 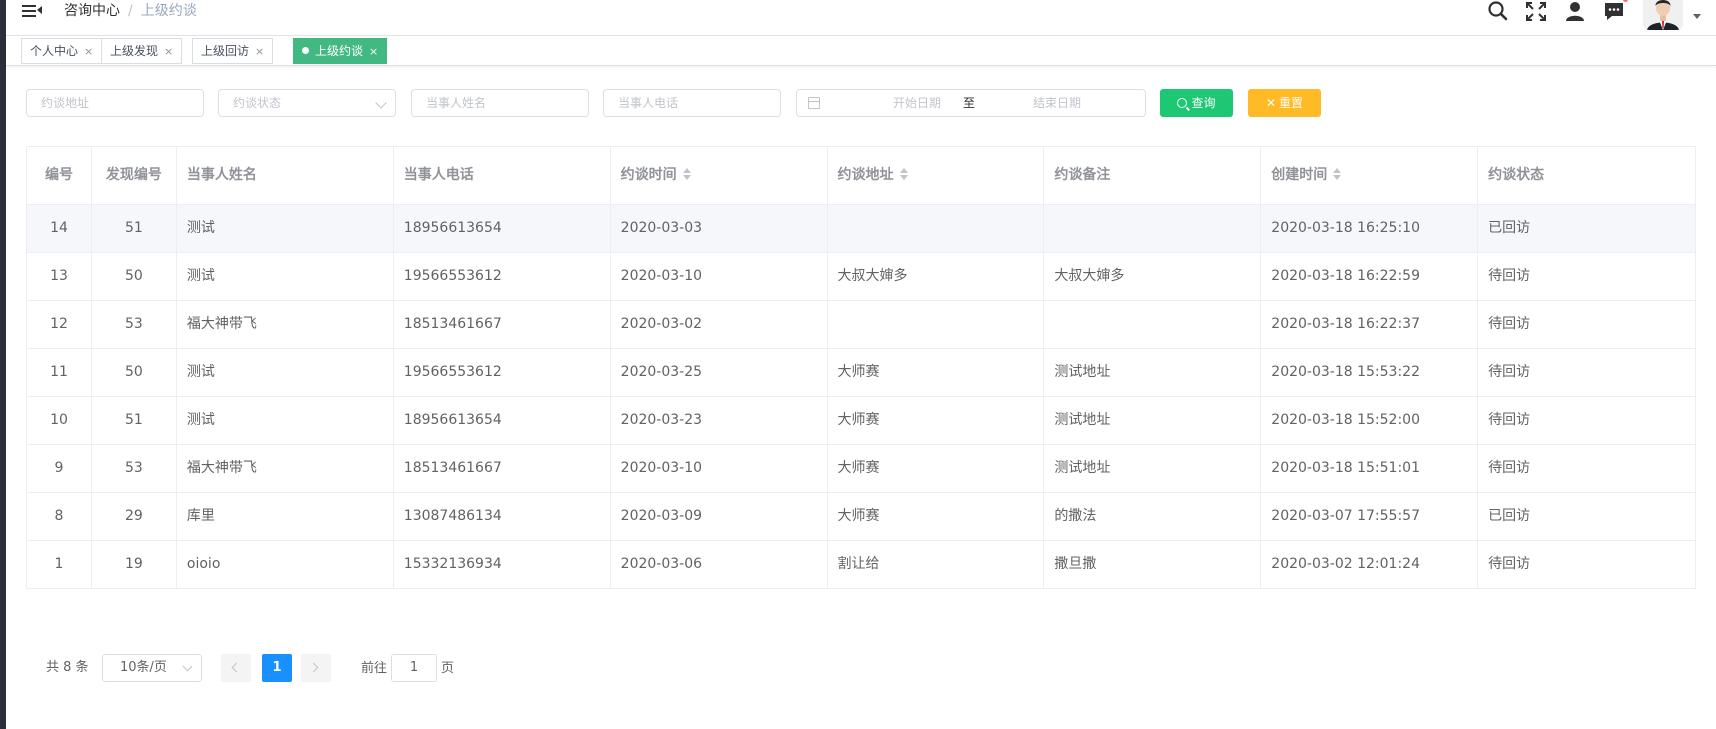 What do you see at coordinates (134, 468) in the screenshot?
I see `cell-discovery-id: 53` at bounding box center [134, 468].